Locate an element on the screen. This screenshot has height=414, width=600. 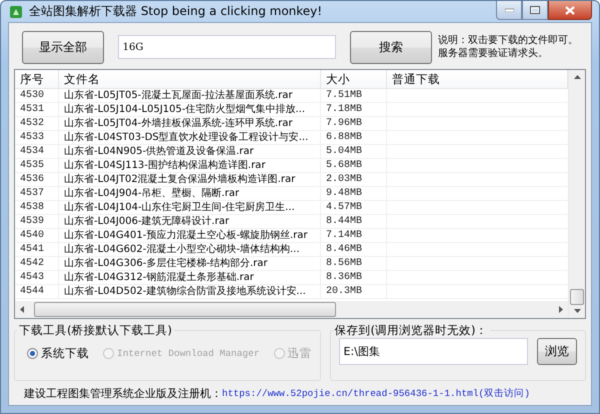
app-icon is located at coordinates (16, 11).